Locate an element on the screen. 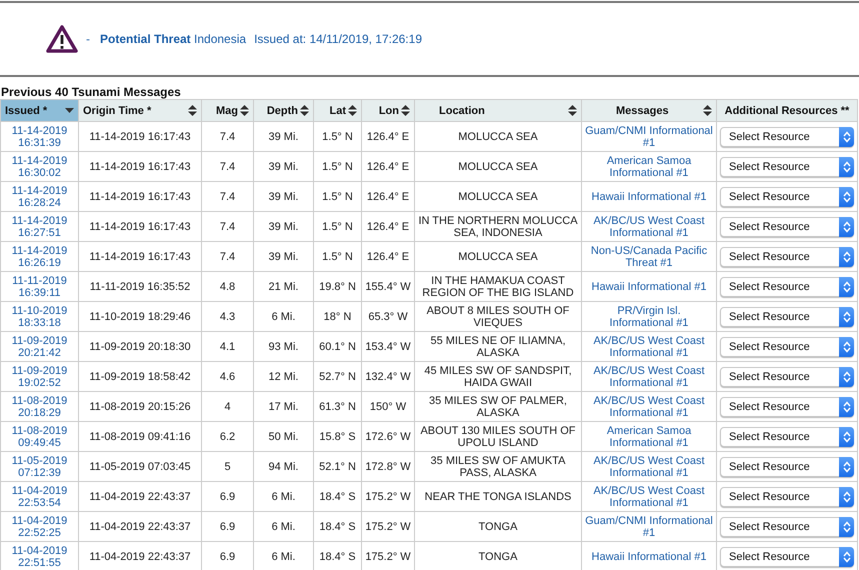  alert-link: Potential Threat Indonesia is located at coordinates (173, 39).